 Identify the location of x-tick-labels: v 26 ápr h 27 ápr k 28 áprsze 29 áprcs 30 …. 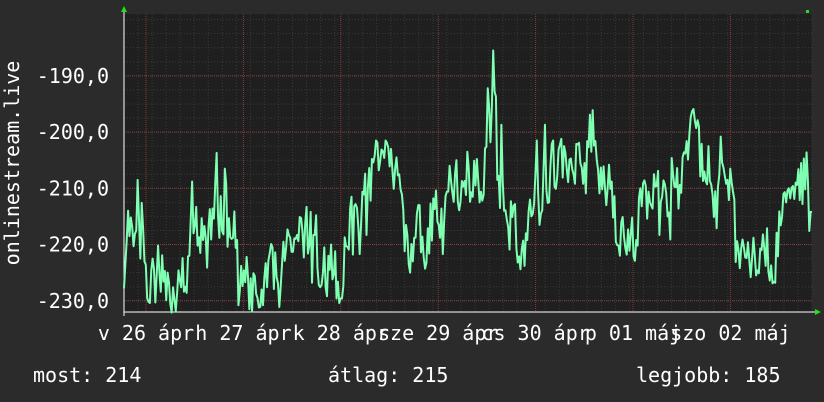
(444, 333).